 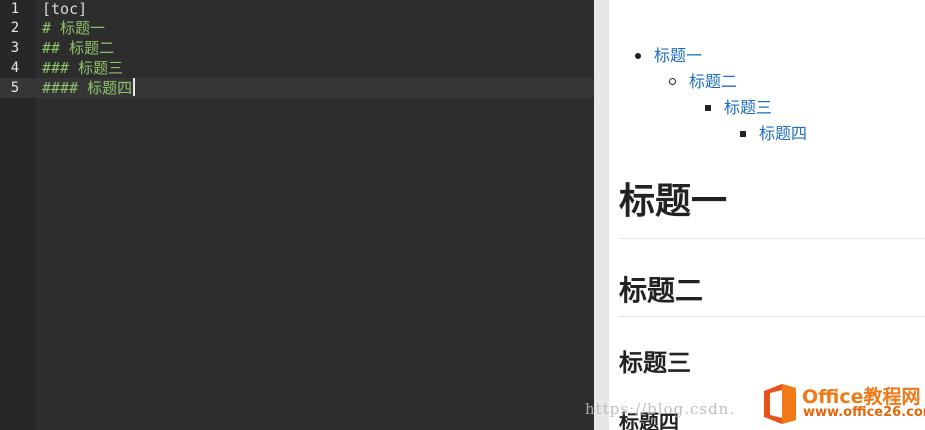 I want to click on line-text: ### 标题三, so click(x=83, y=68).